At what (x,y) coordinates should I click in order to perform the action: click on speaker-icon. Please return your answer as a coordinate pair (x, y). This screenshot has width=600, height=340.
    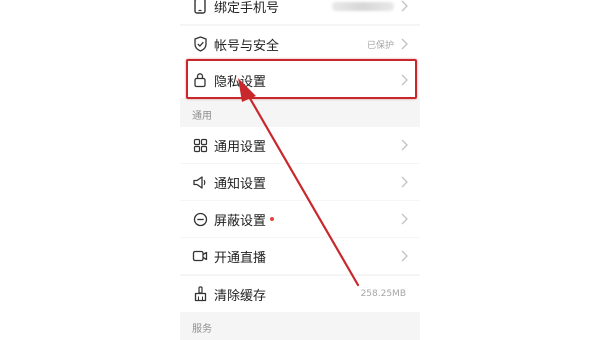
    Looking at the image, I should click on (200, 182).